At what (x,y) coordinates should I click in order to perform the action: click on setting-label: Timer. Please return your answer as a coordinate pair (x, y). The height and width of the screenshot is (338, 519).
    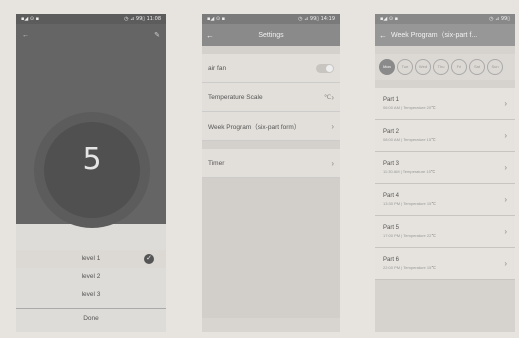
    Looking at the image, I should click on (216, 163).